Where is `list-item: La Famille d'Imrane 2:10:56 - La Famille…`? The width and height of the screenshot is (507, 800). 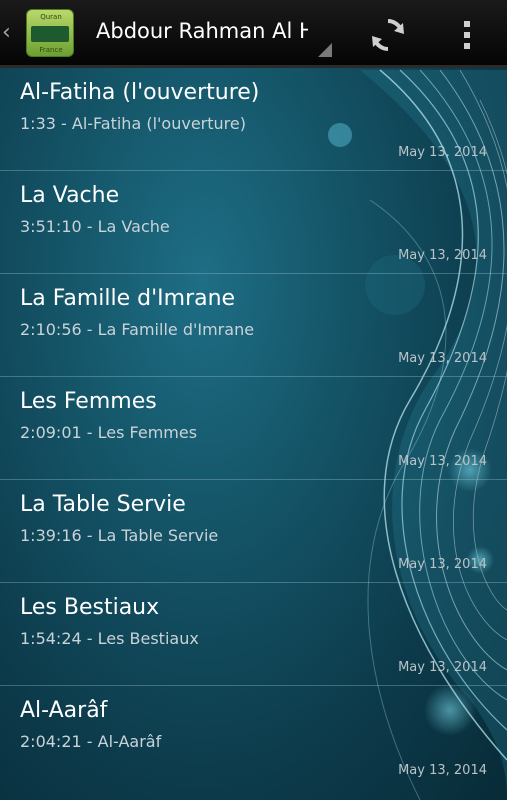
list-item: La Famille d'Imrane 2:10:56 - La Famille… is located at coordinates (253, 325).